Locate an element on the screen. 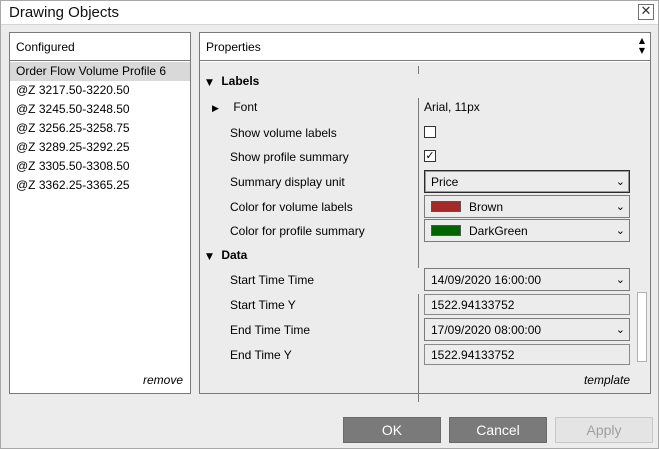 This screenshot has width=659, height=449. font-label: Font is located at coordinates (245, 107).